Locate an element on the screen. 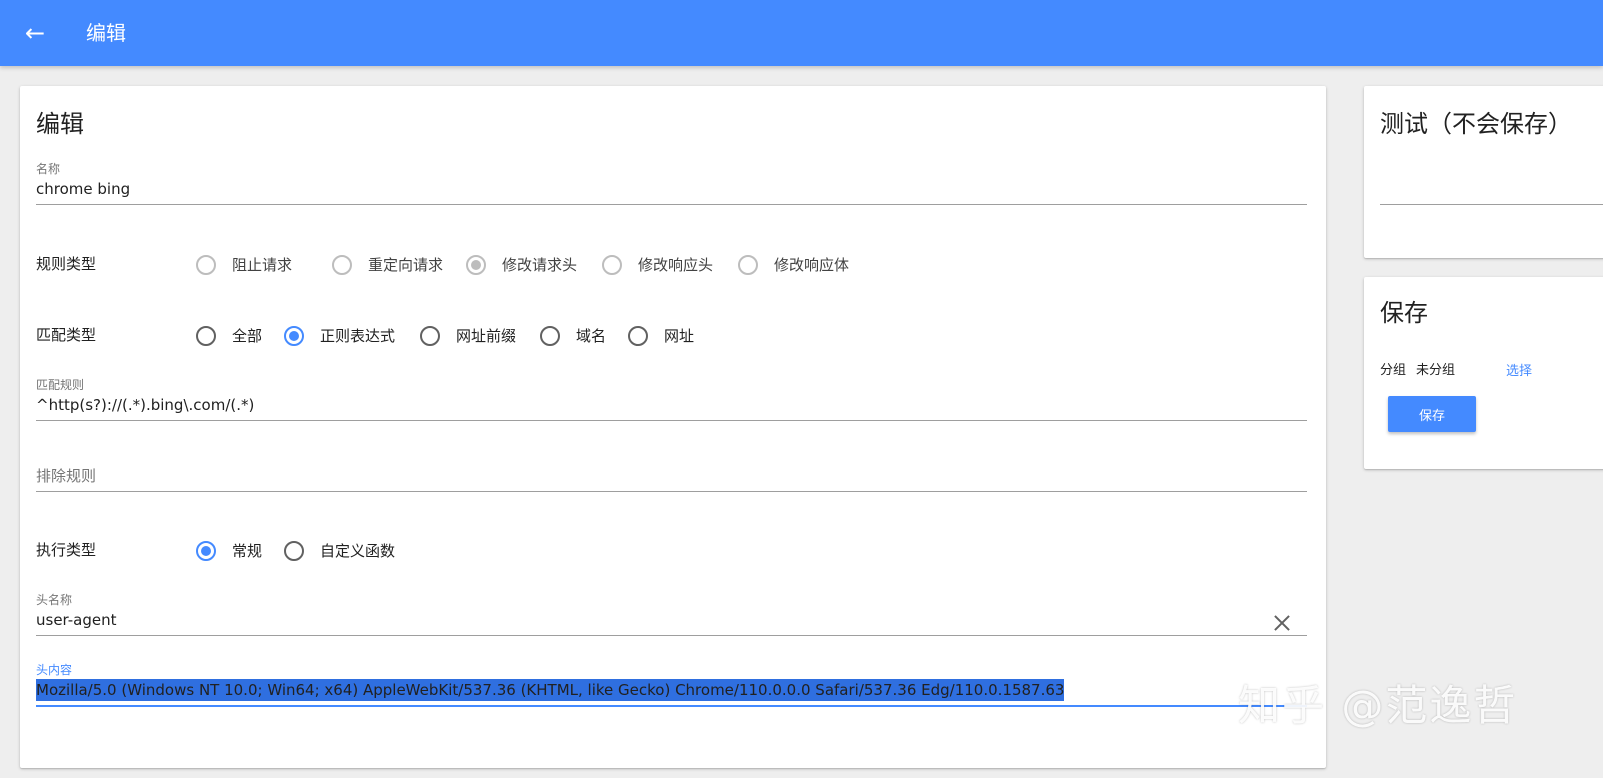 This screenshot has height=778, width=1603. save-button: 保存 is located at coordinates (1432, 414).